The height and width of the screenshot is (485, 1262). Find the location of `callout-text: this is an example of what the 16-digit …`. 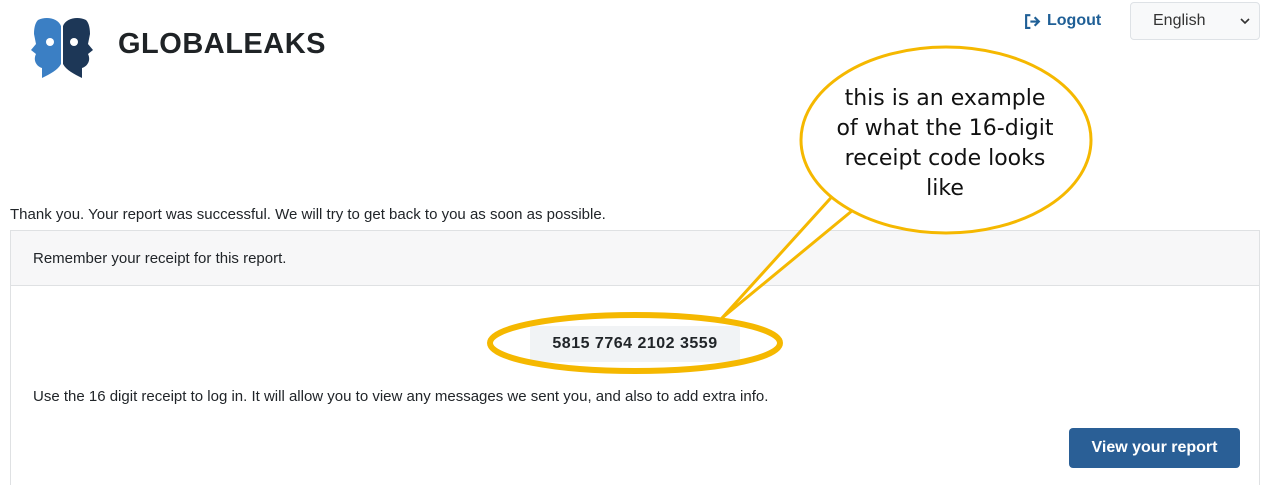

callout-text: this is an example of what the 16-digit … is located at coordinates (945, 144).